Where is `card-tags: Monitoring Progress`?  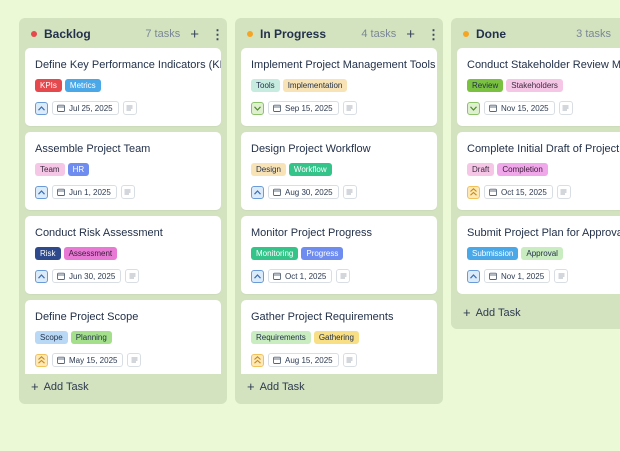 card-tags: Monitoring Progress is located at coordinates (339, 253).